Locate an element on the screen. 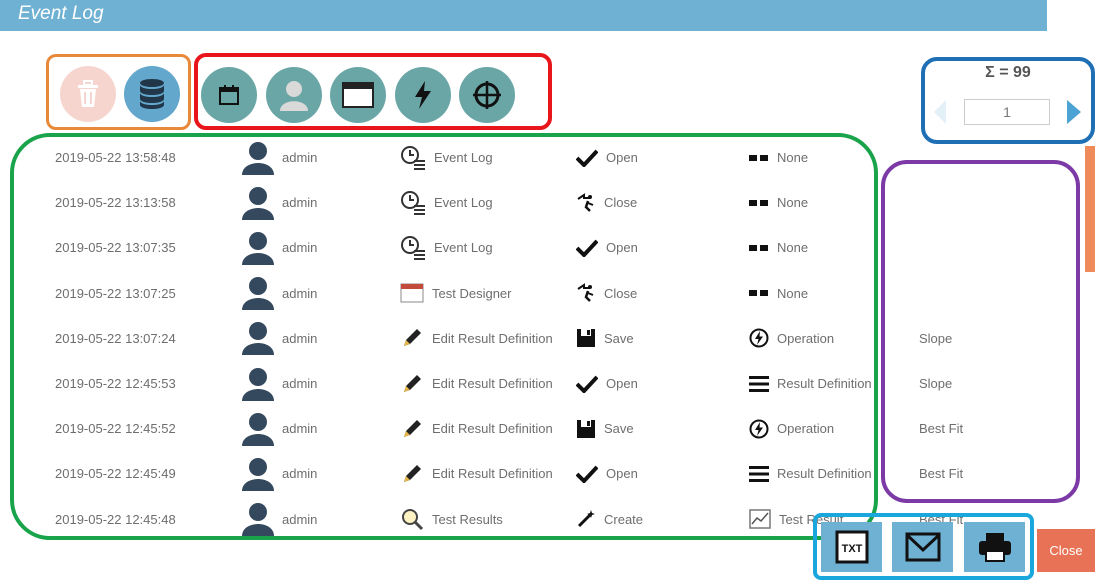 Image resolution: width=1095 pixels, height=580 pixels. lightning-icon is located at coordinates (423, 95).